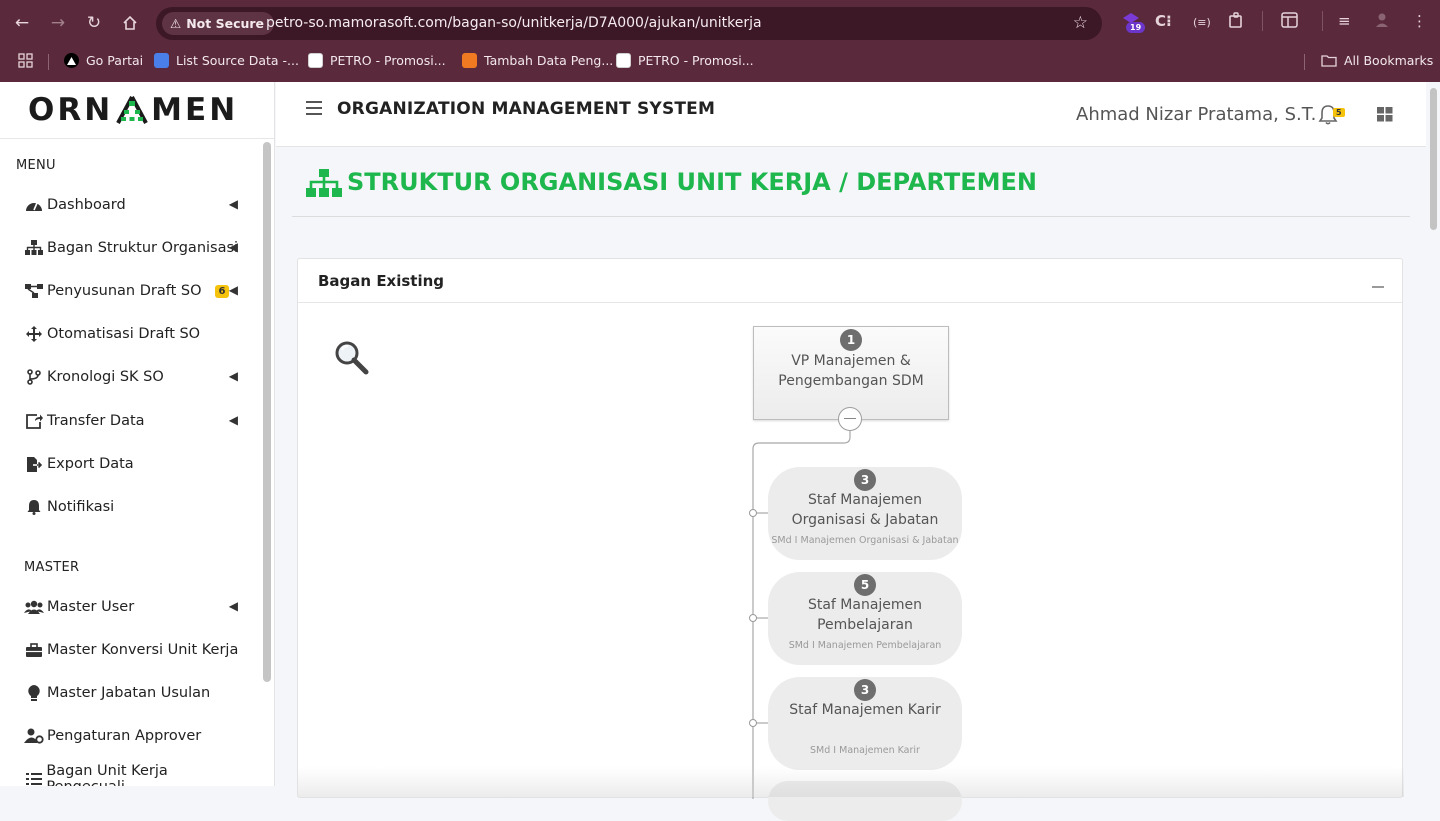  I want to click on bookmark-label: Go Partai, so click(115, 60).